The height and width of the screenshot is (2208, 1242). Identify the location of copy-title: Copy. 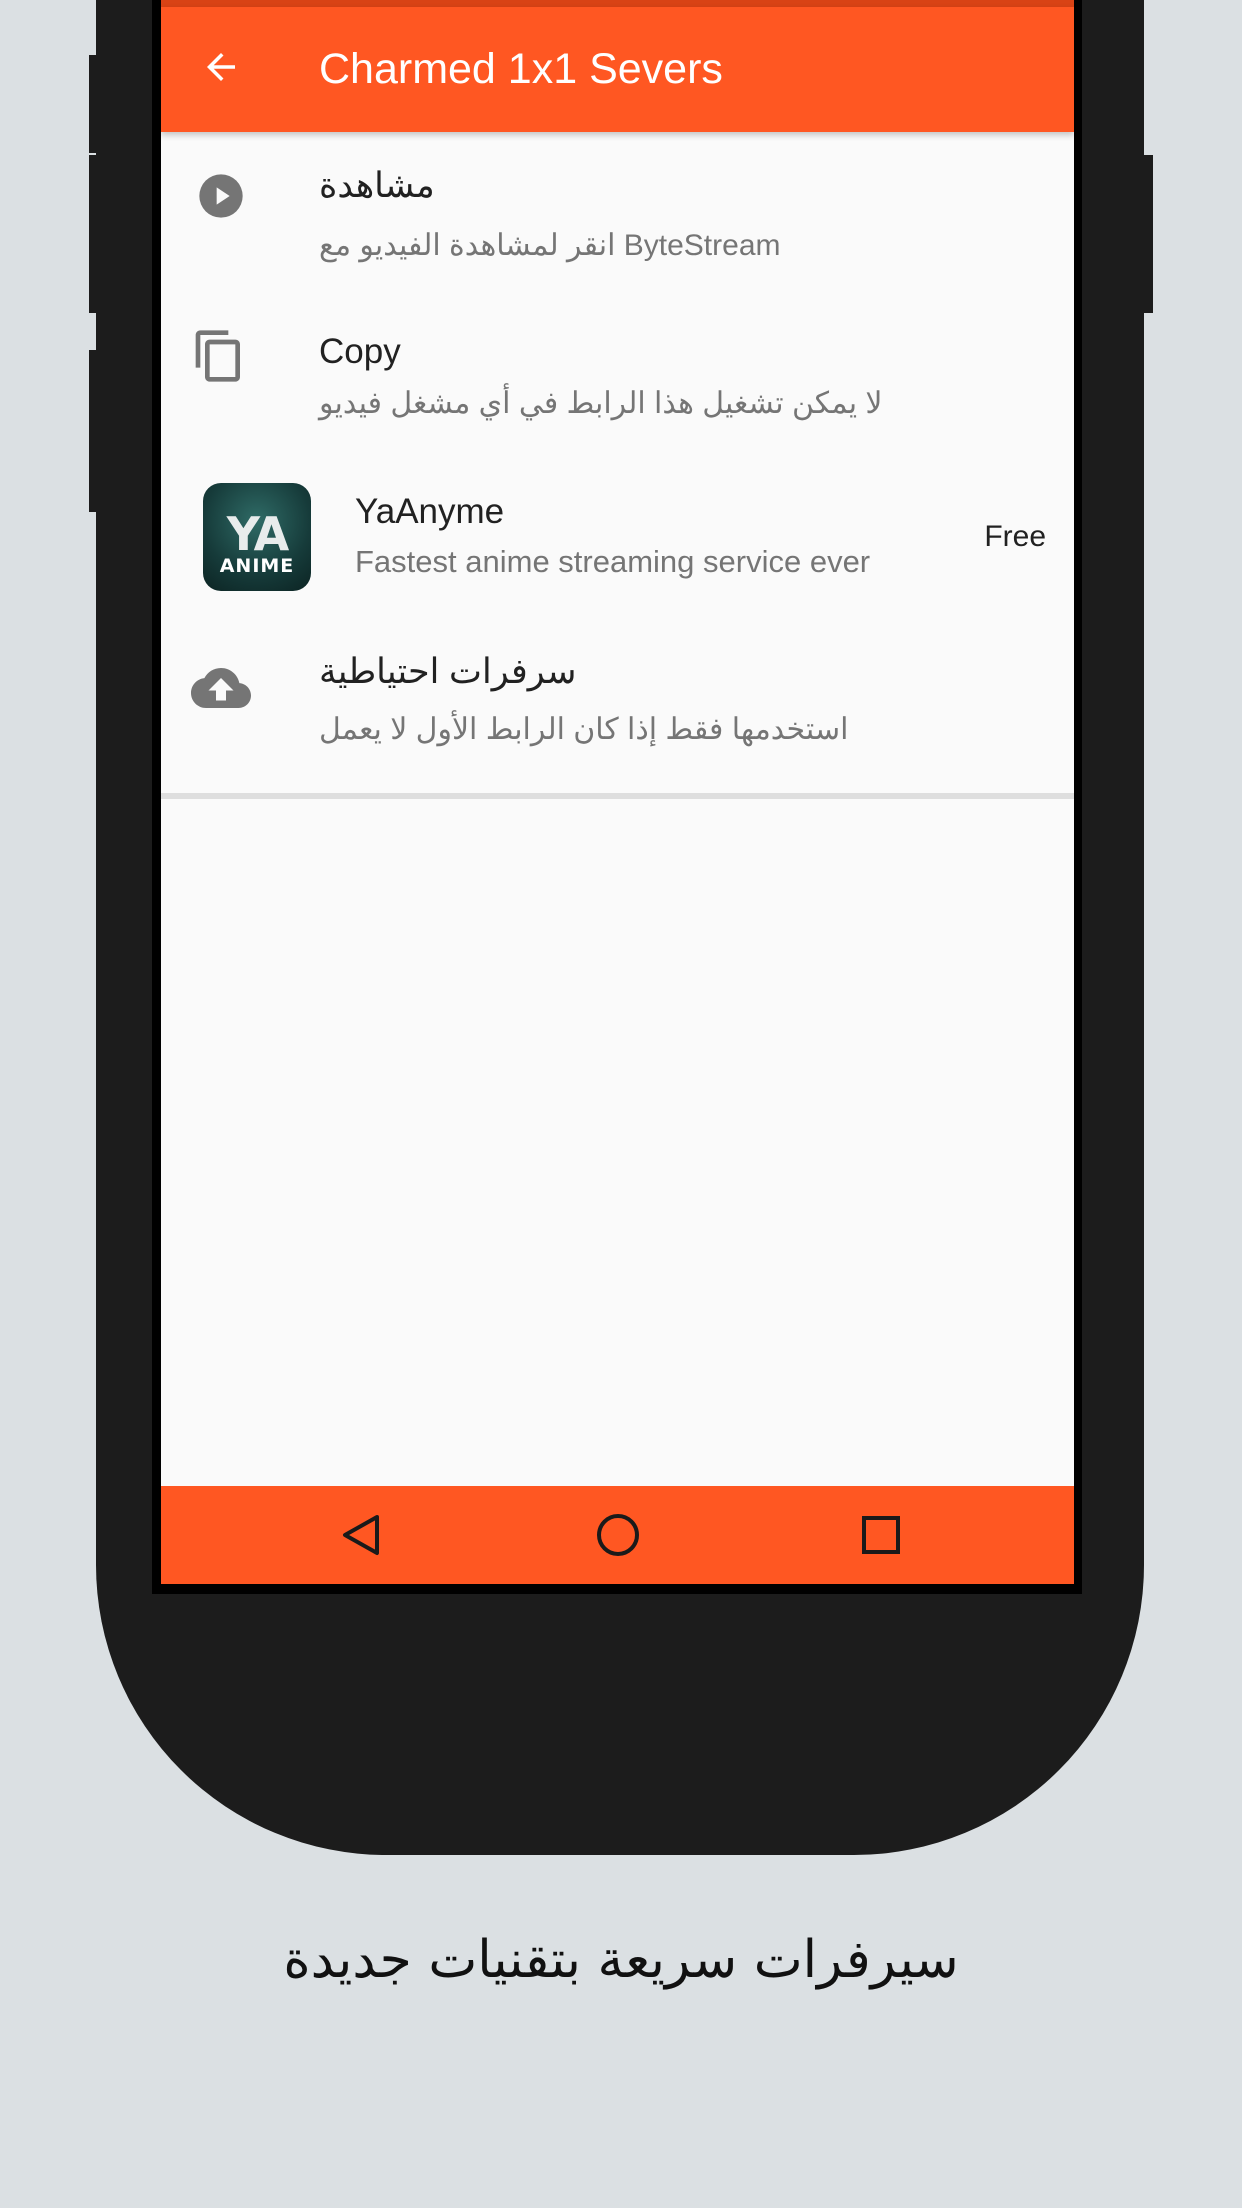
(360, 351).